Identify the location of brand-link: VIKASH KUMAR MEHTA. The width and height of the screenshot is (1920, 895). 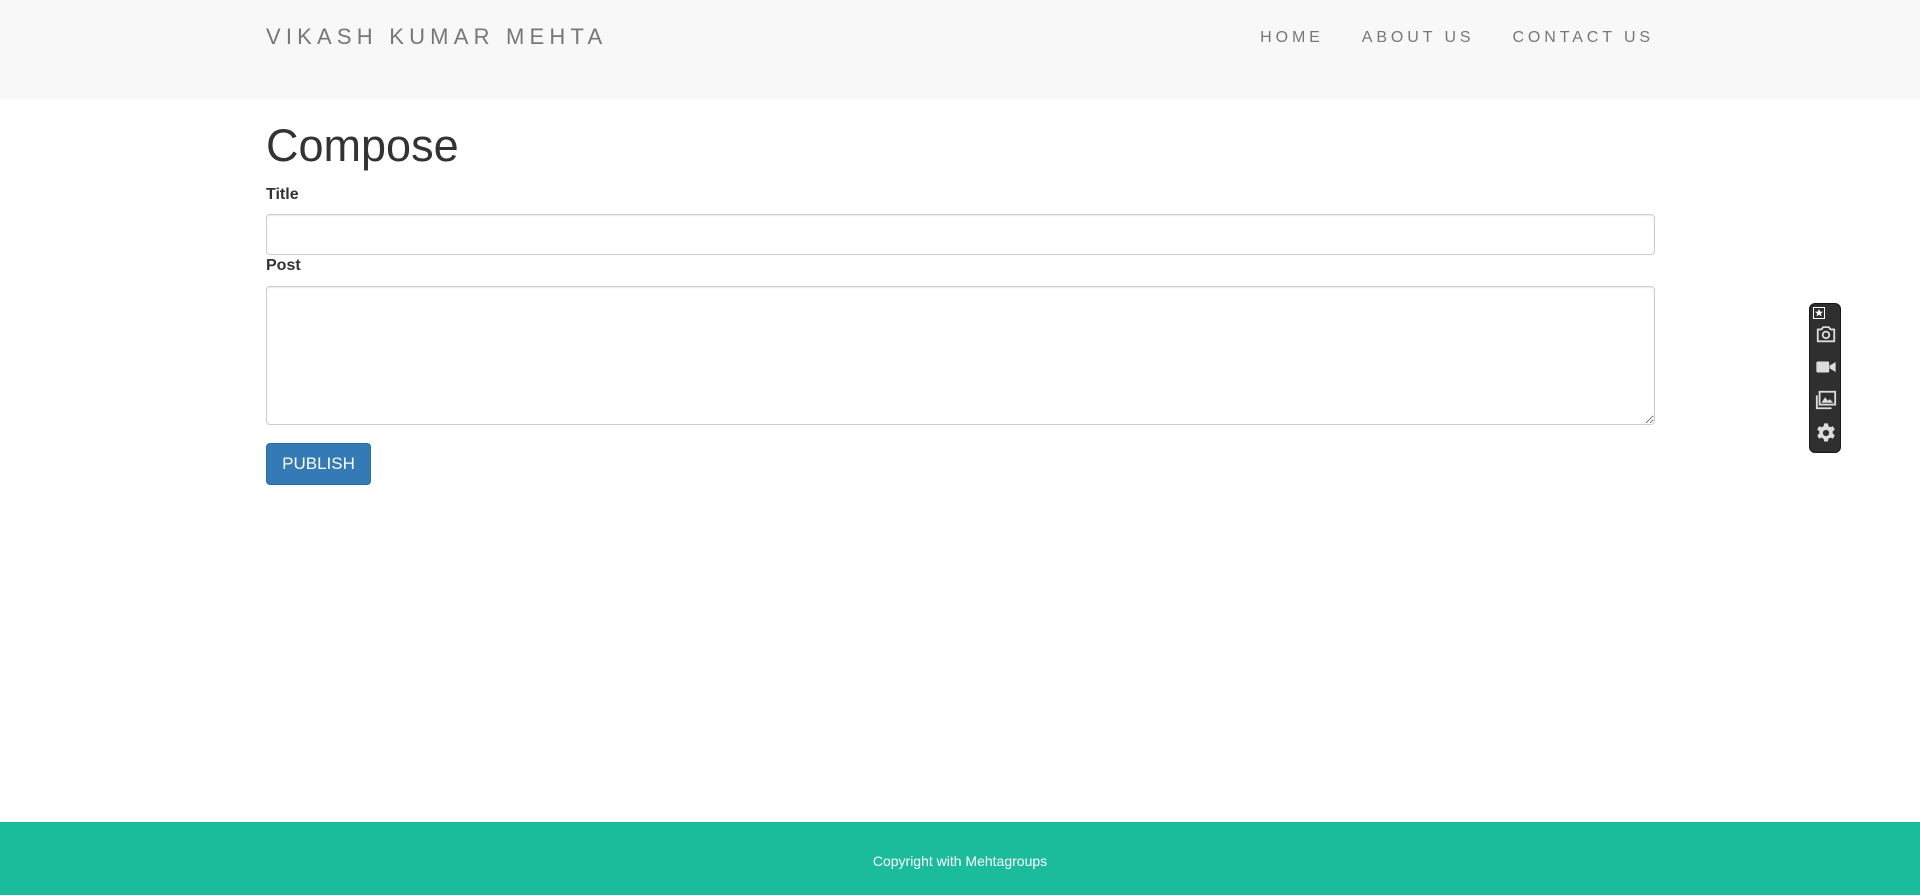
(436, 37).